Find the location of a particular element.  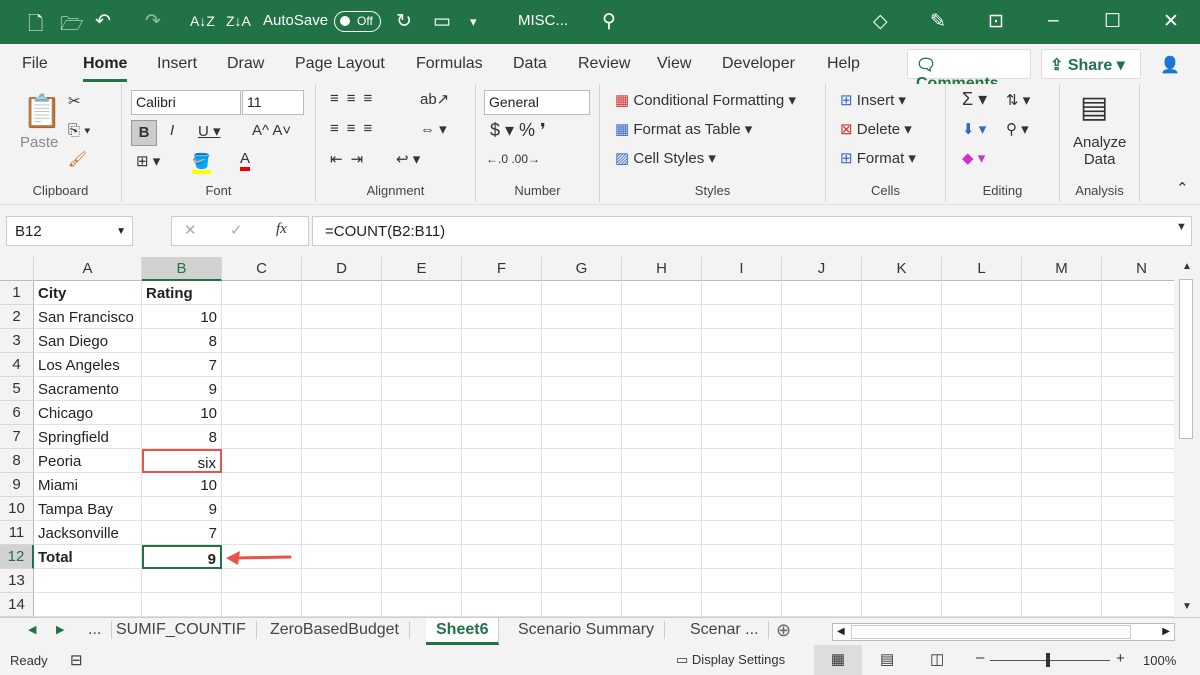

tab-developer: Developer is located at coordinates (758, 64).